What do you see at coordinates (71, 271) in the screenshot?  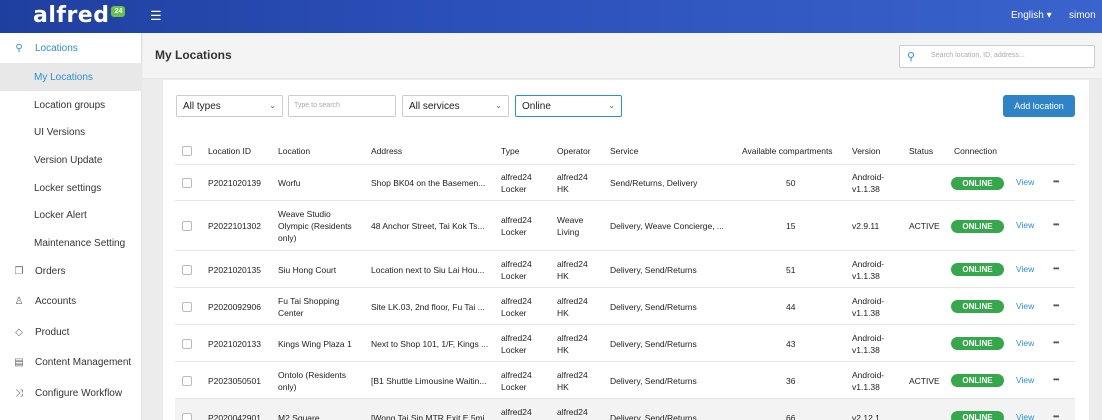 I see `sidebar-item-orders: ❐ Orders` at bounding box center [71, 271].